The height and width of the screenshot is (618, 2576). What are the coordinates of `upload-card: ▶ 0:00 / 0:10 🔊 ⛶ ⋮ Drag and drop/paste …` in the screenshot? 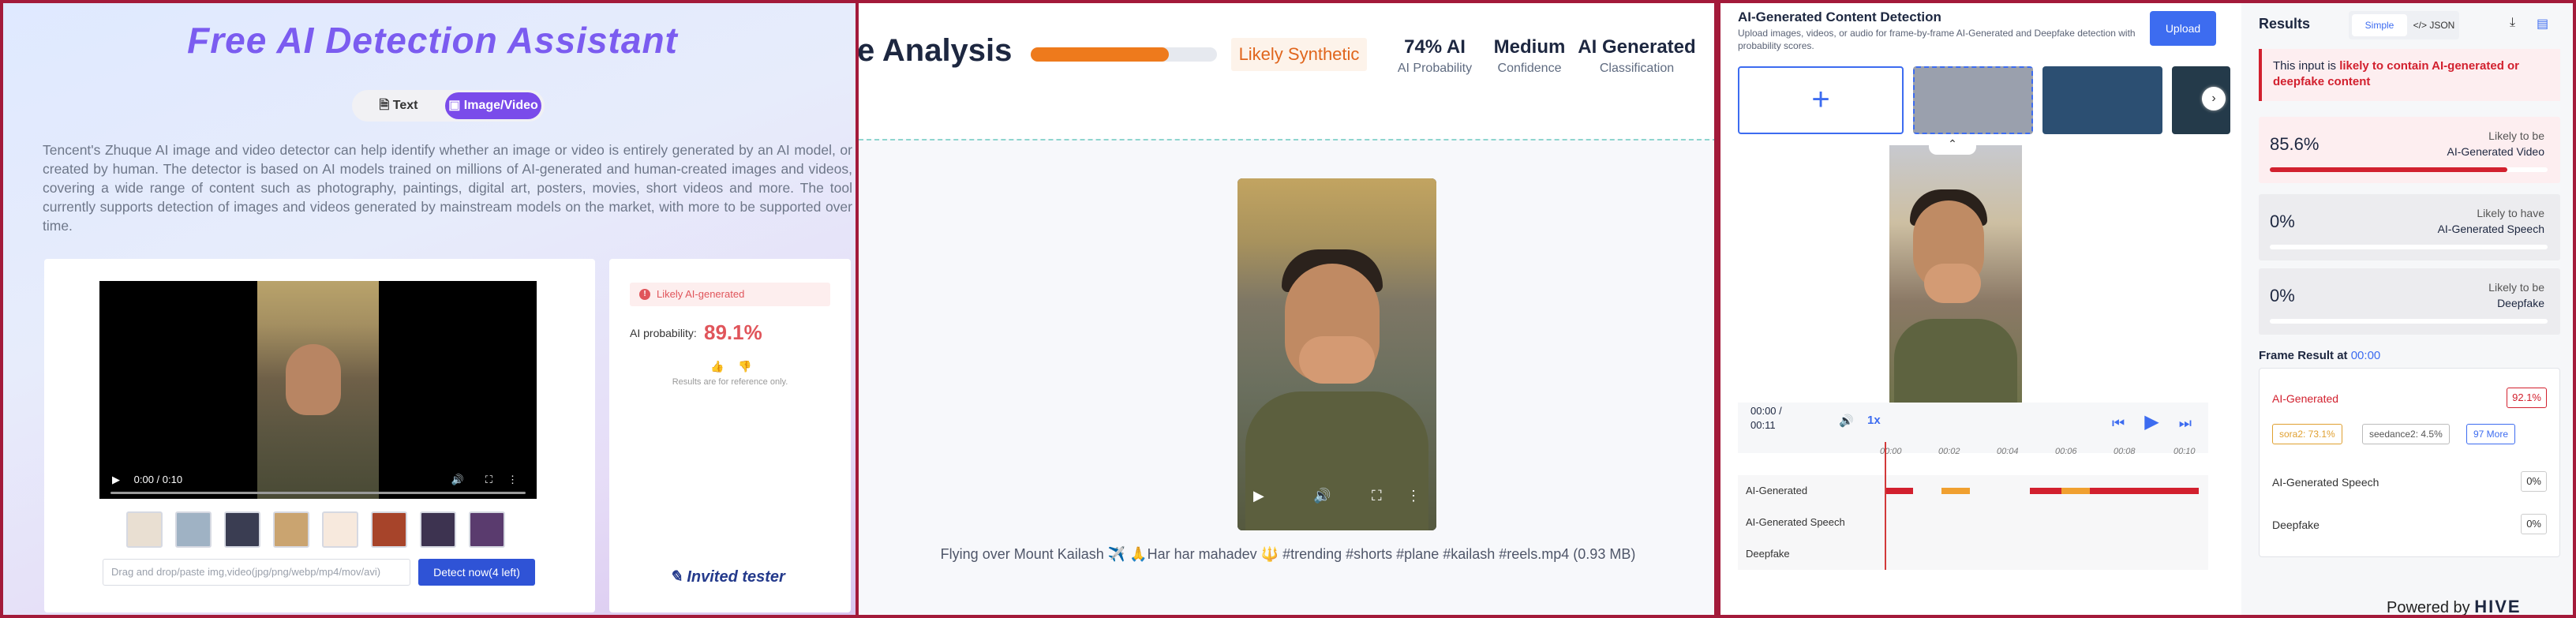 It's located at (319, 436).